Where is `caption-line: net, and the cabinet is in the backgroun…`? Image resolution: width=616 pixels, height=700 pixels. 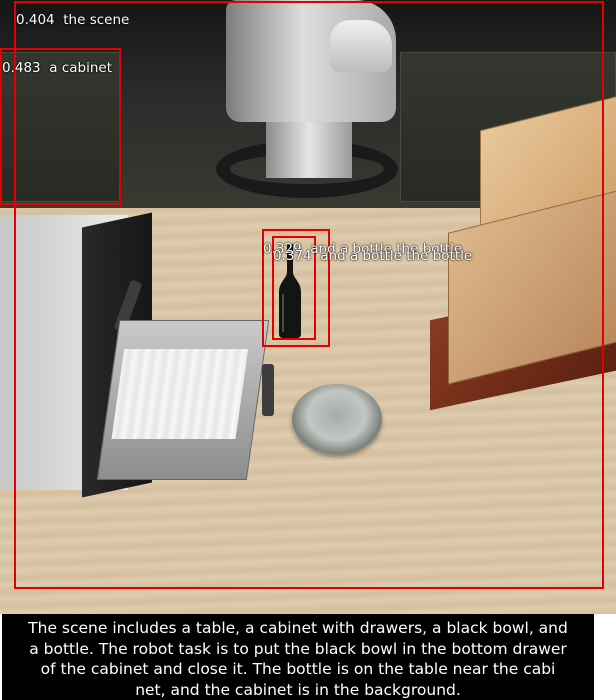 caption-line: net, and the cabinet is in the backgroun… is located at coordinates (298, 689).